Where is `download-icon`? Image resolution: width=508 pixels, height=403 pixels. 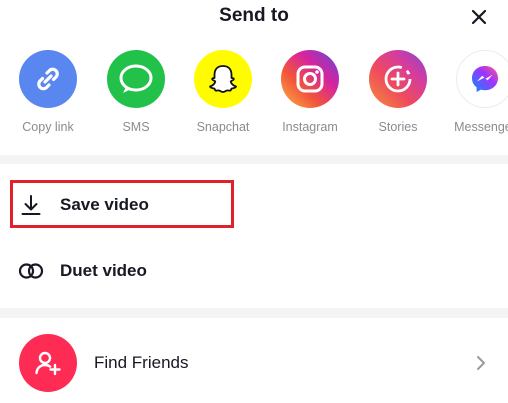 download-icon is located at coordinates (31, 205).